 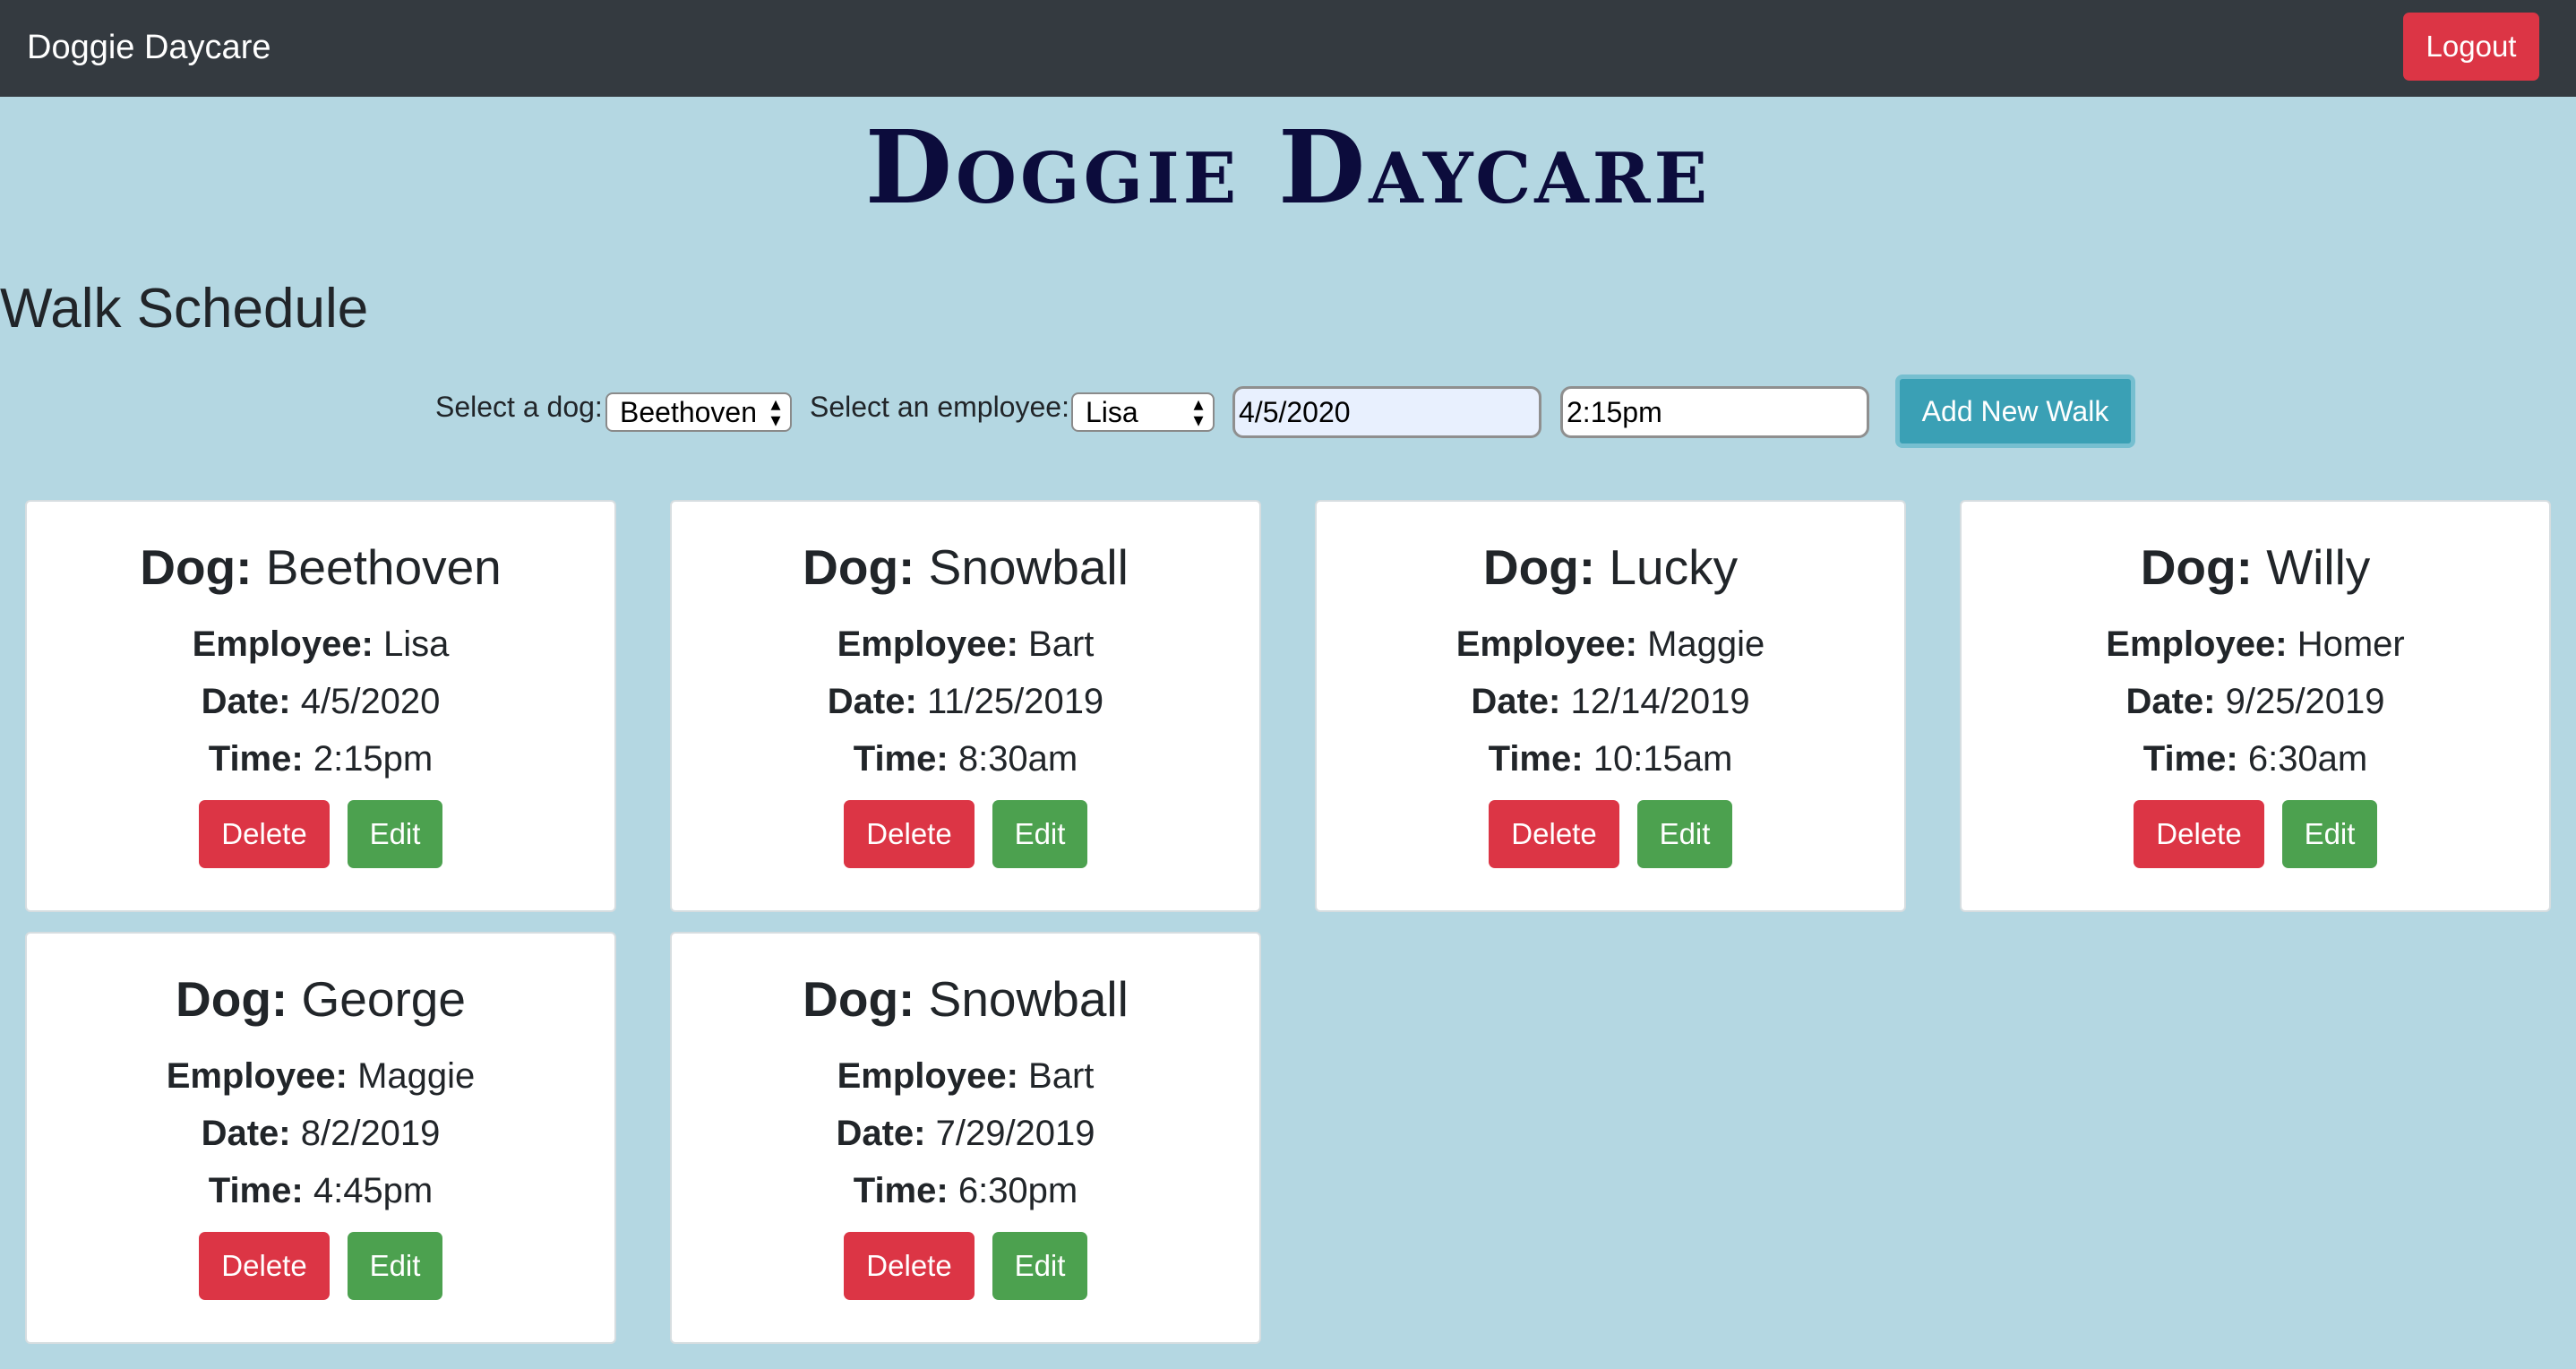 What do you see at coordinates (1143, 412) in the screenshot?
I see `employee-select: Lisa ▴ ▾` at bounding box center [1143, 412].